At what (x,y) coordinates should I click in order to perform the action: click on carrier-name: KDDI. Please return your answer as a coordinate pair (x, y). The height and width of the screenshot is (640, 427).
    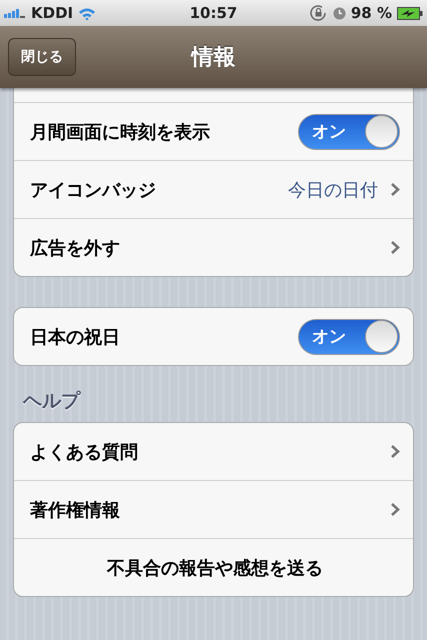
    Looking at the image, I should click on (52, 13).